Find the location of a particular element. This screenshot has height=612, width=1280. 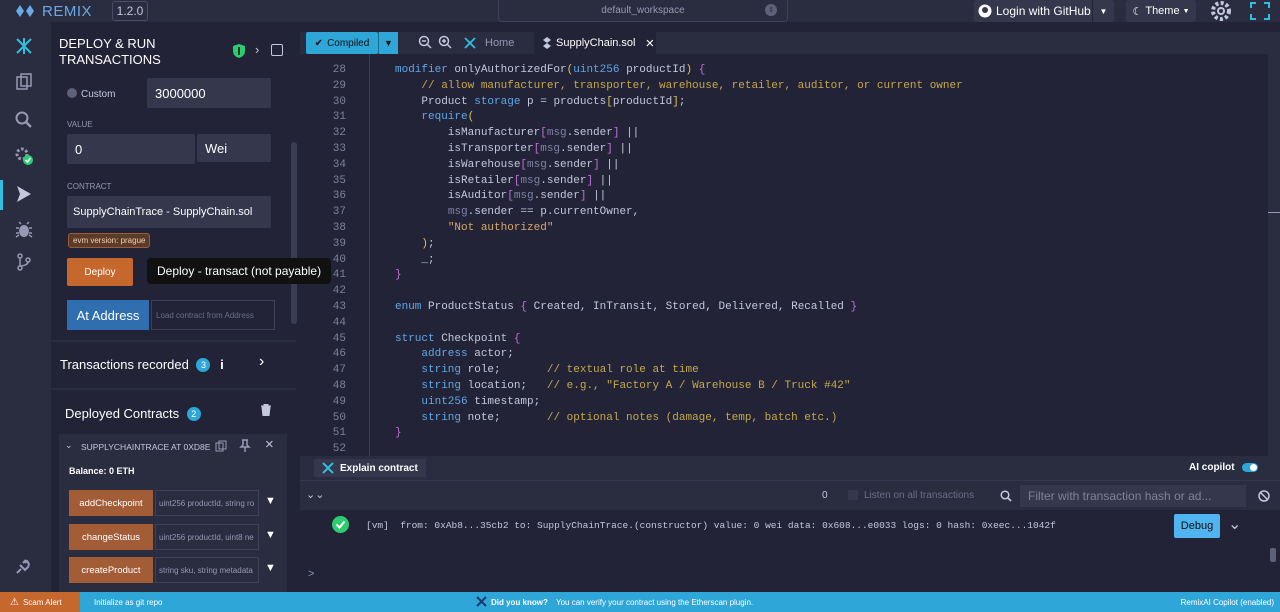

file-explorer-icon is located at coordinates (24, 82).